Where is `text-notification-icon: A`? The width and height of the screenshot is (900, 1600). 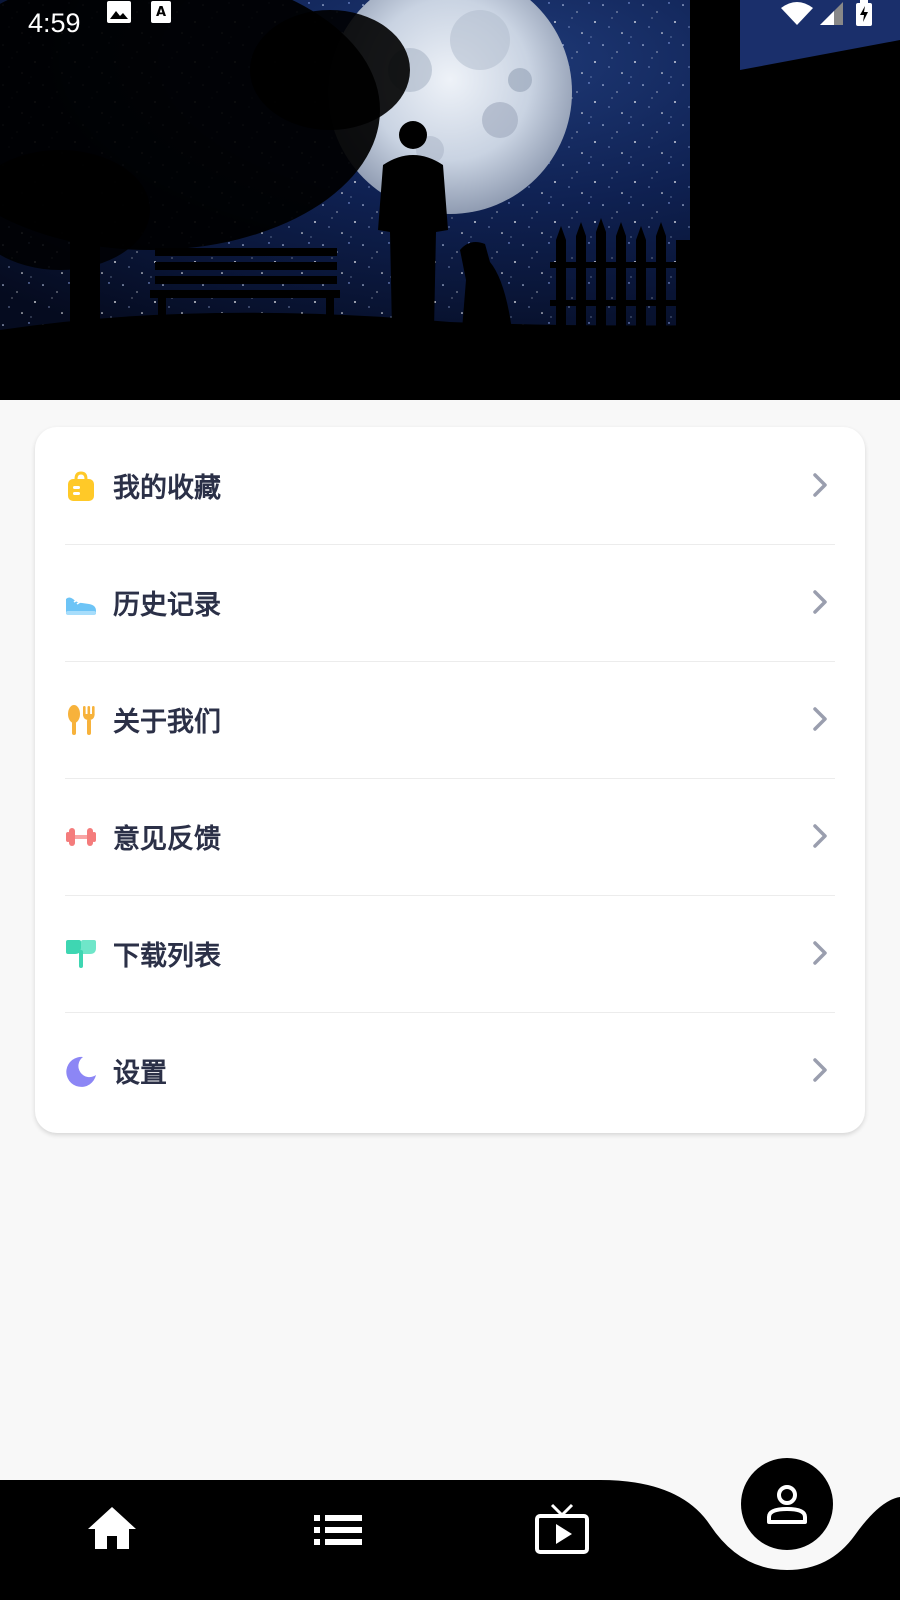
text-notification-icon: A is located at coordinates (161, 12).